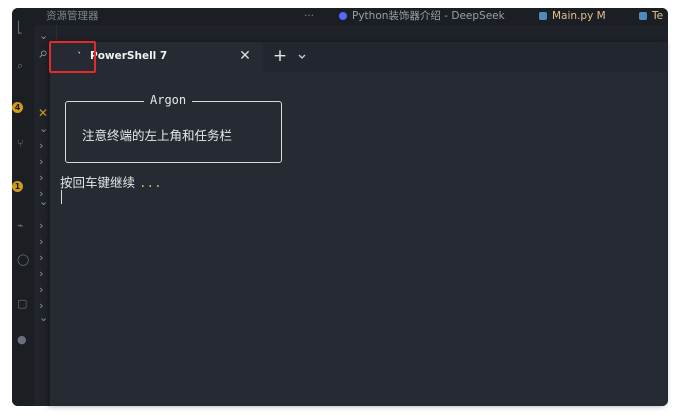  Describe the element at coordinates (168, 100) in the screenshot. I see `message-box-title: Argon` at that location.